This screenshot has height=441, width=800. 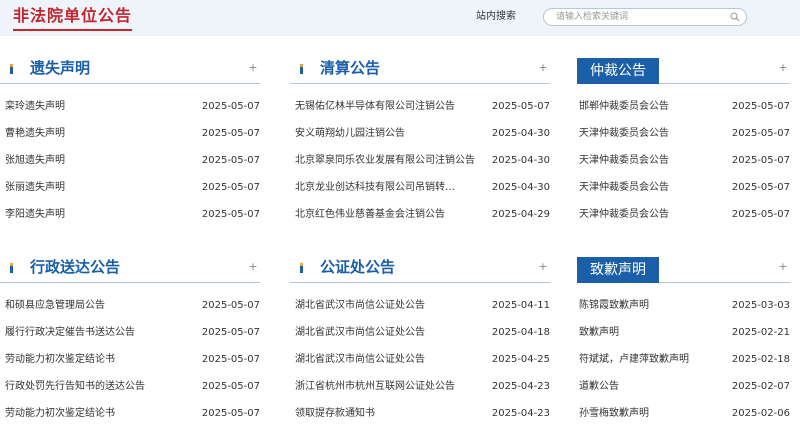 What do you see at coordinates (95, 214) in the screenshot?
I see `item-title: 李阳遗失声明` at bounding box center [95, 214].